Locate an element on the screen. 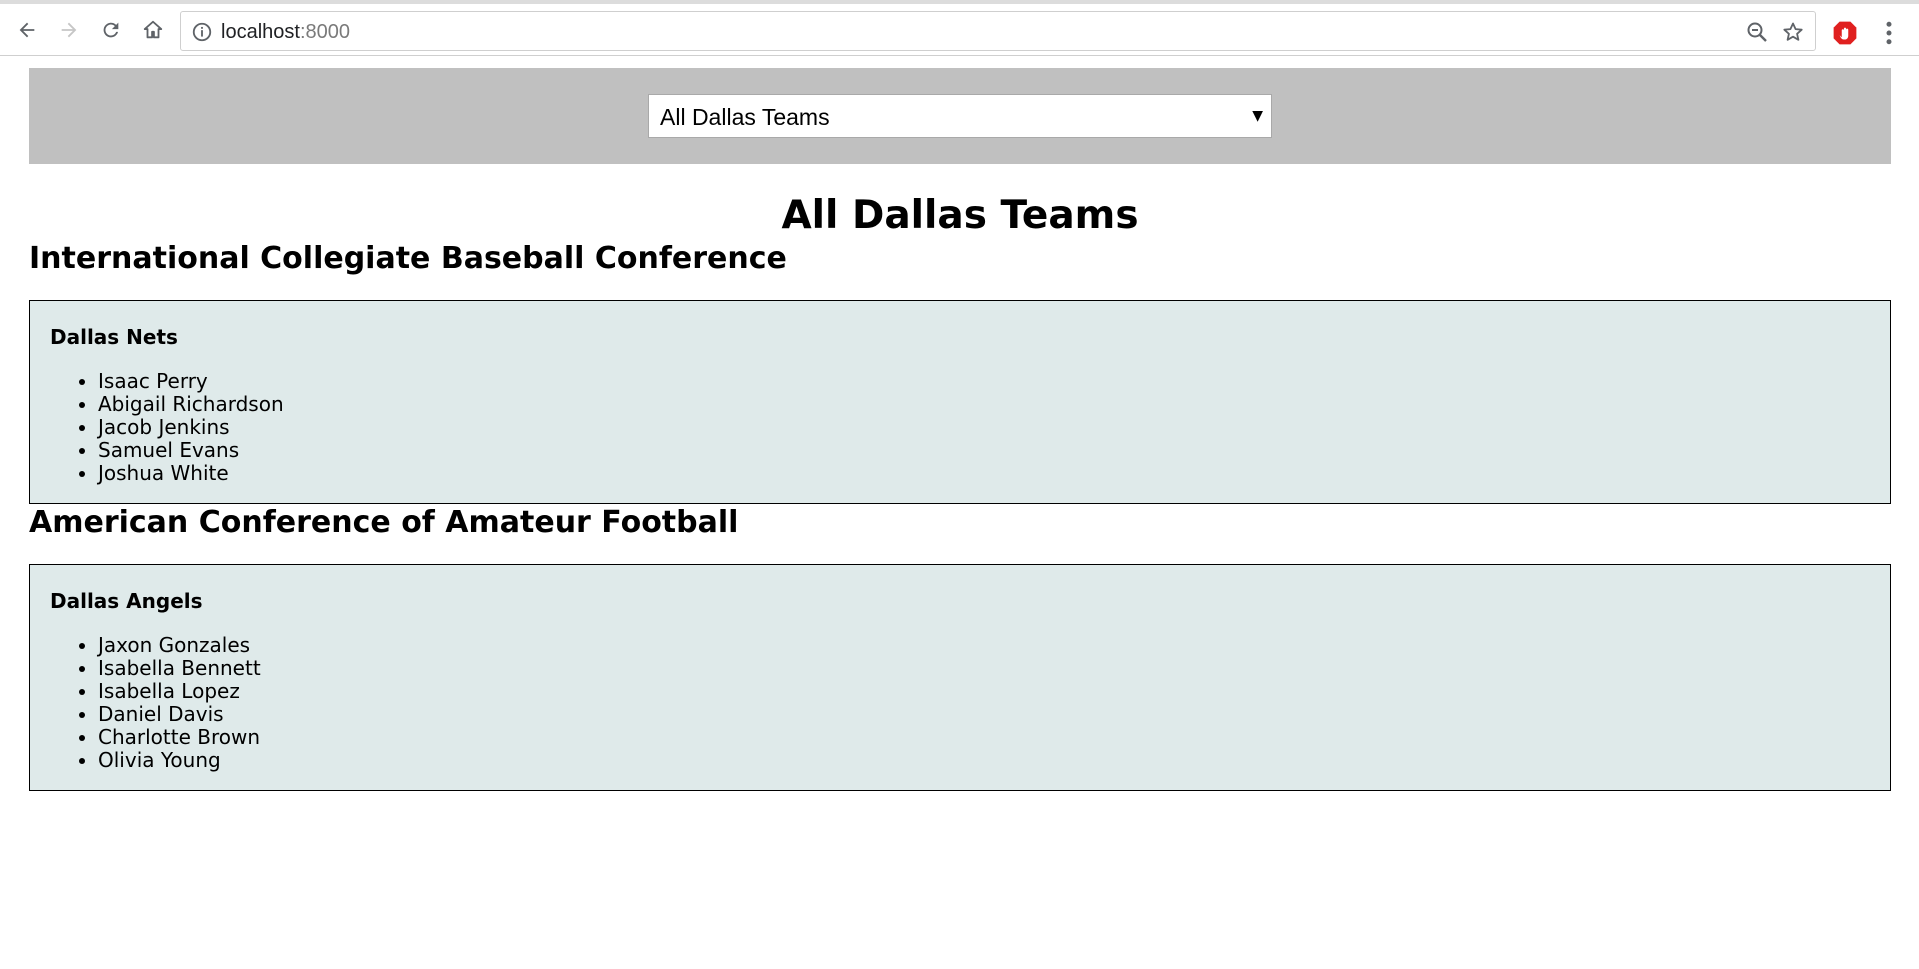  home-icon is located at coordinates (153, 30).